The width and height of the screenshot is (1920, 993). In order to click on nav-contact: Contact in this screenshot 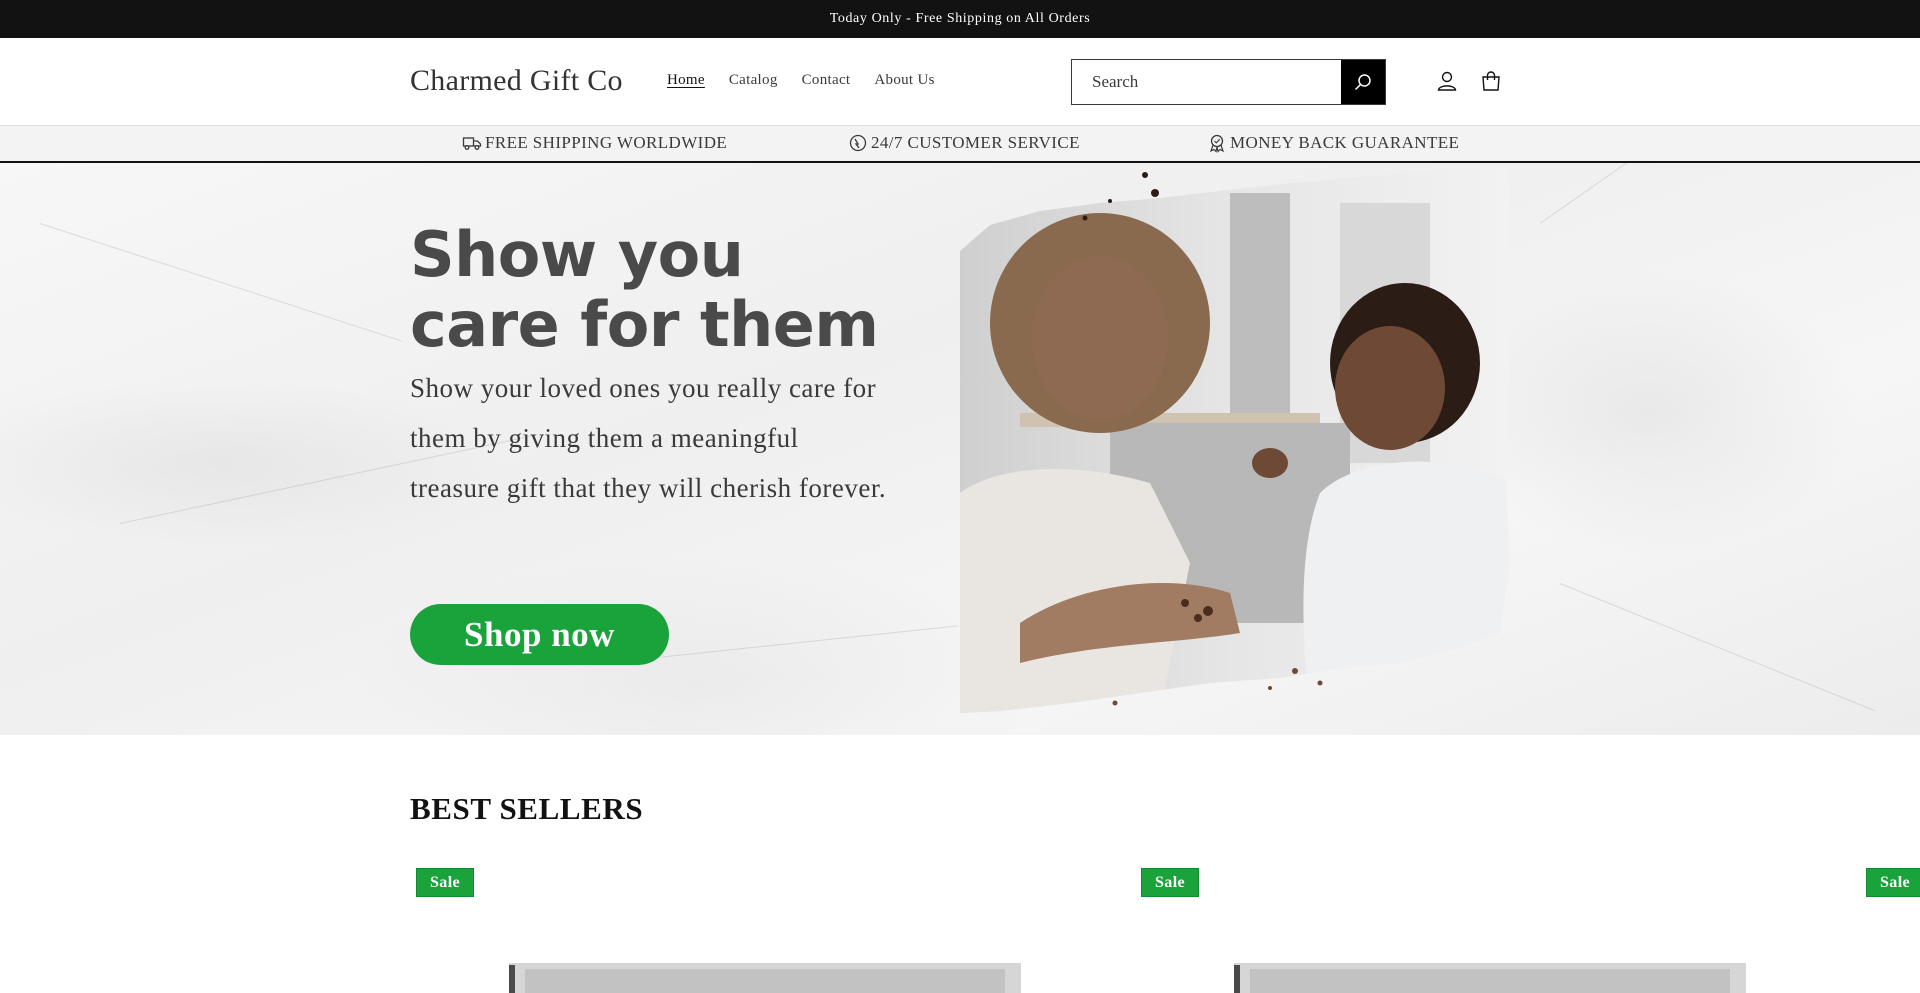, I will do `click(826, 80)`.